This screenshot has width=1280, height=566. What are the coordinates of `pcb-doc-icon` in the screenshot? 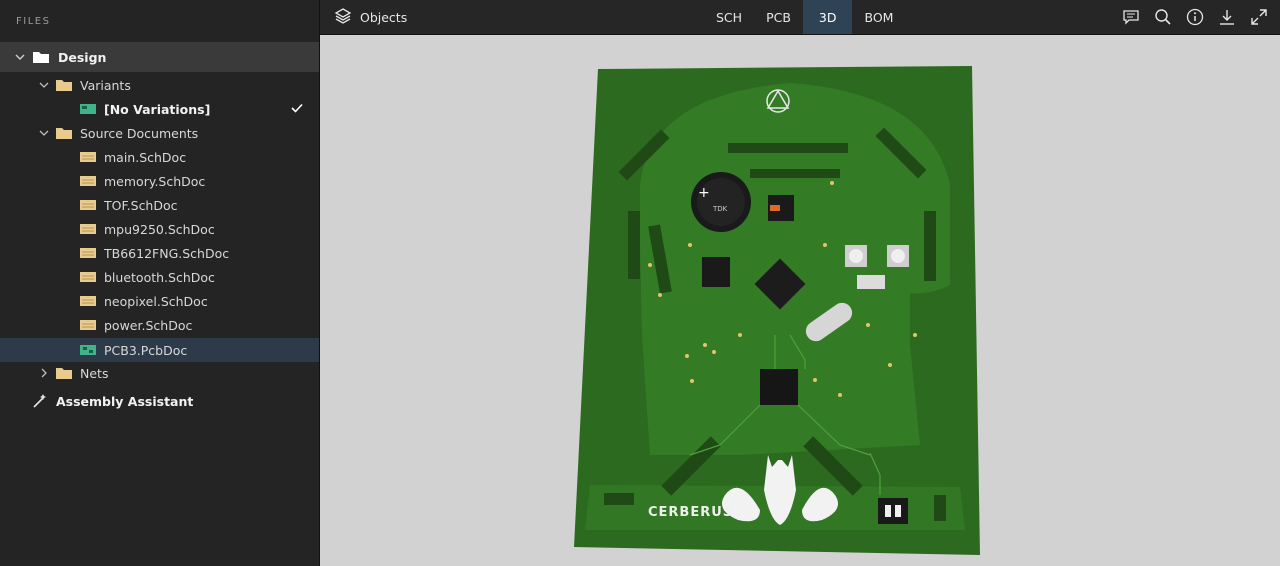 It's located at (88, 350).